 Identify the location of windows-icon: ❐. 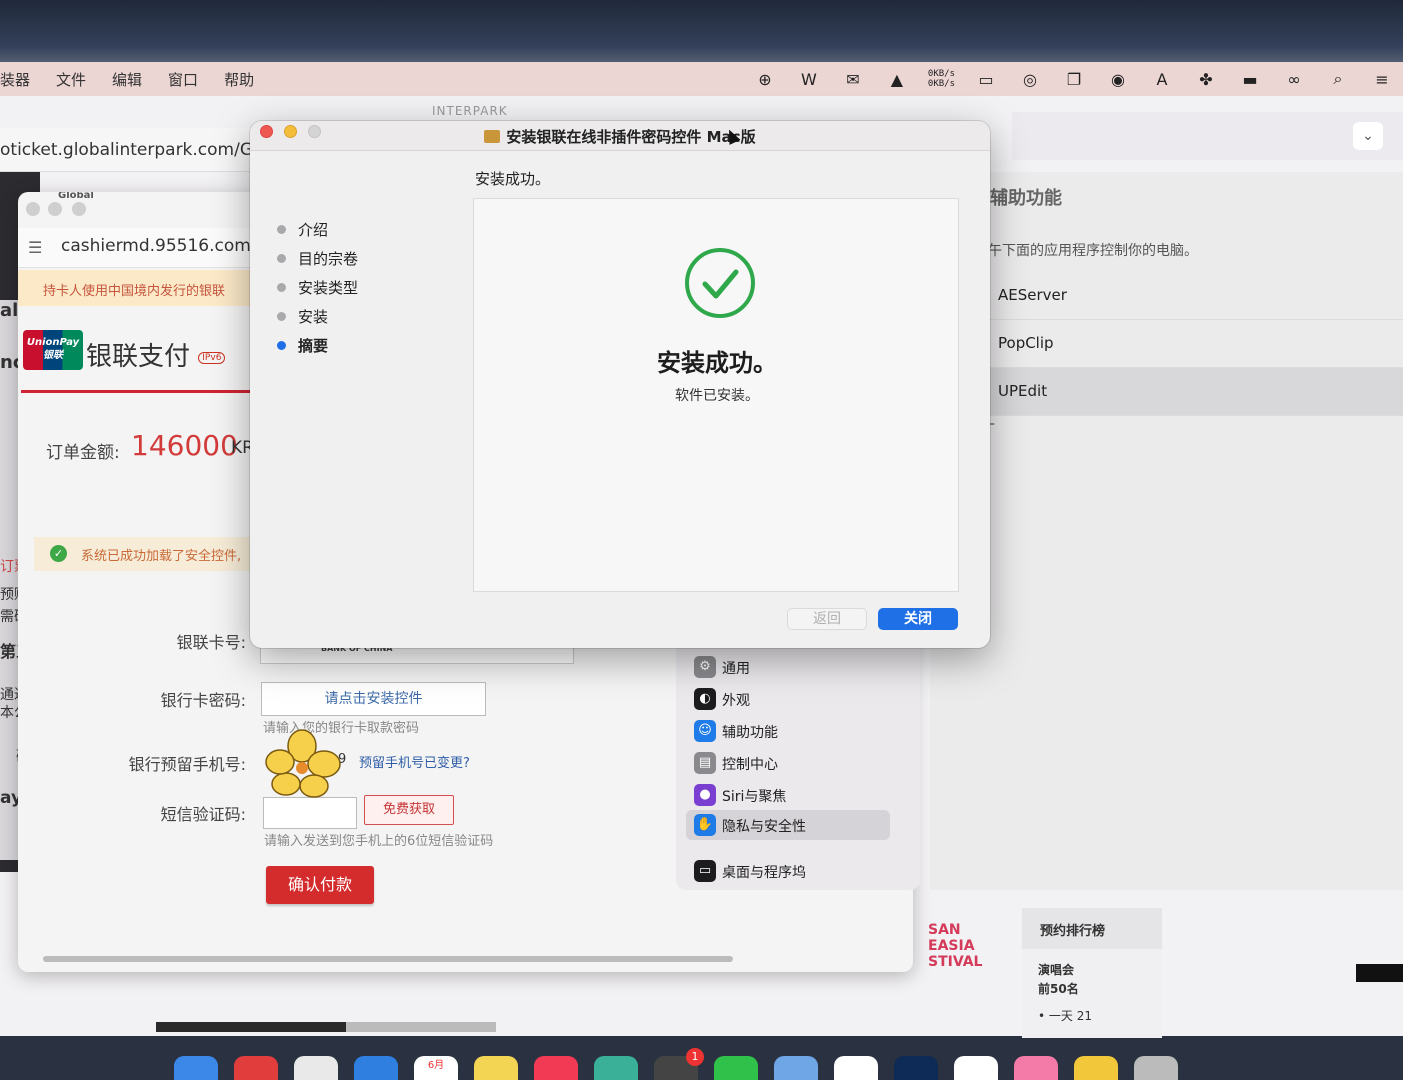
(1074, 79).